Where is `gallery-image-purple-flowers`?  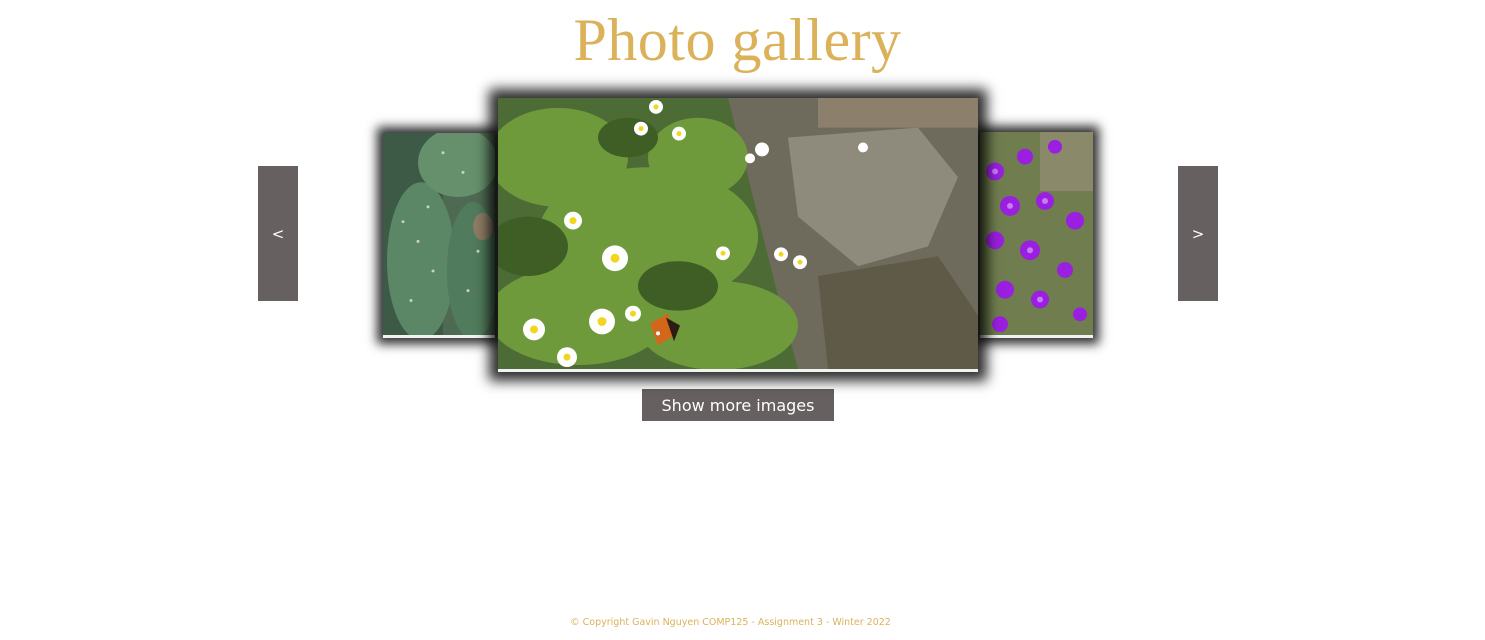 gallery-image-purple-flowers is located at coordinates (1036, 235).